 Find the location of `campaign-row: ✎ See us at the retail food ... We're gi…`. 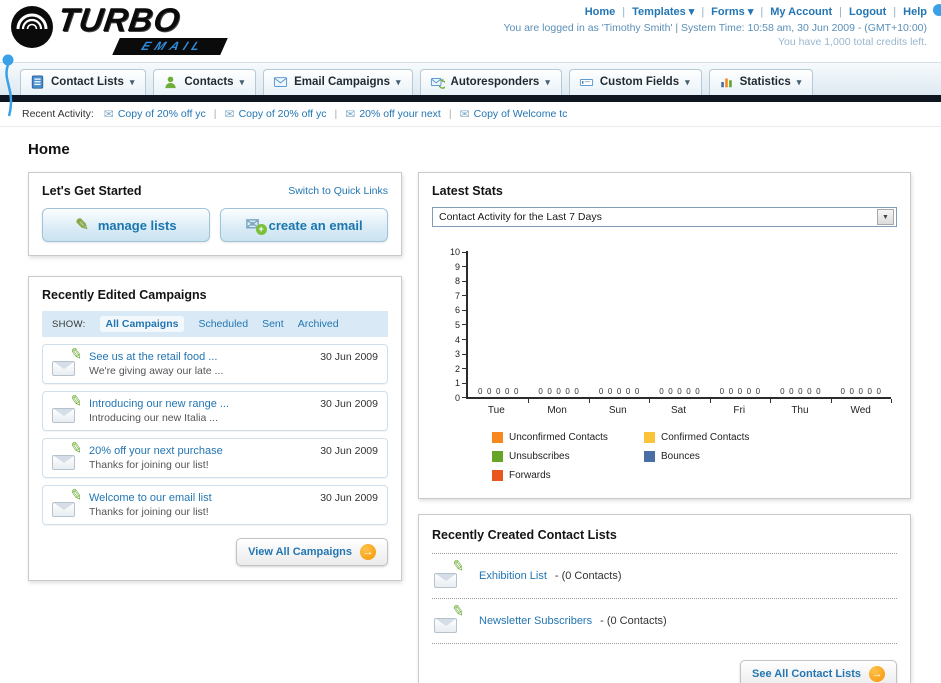

campaign-row: ✎ See us at the retail food ... We're gi… is located at coordinates (215, 364).